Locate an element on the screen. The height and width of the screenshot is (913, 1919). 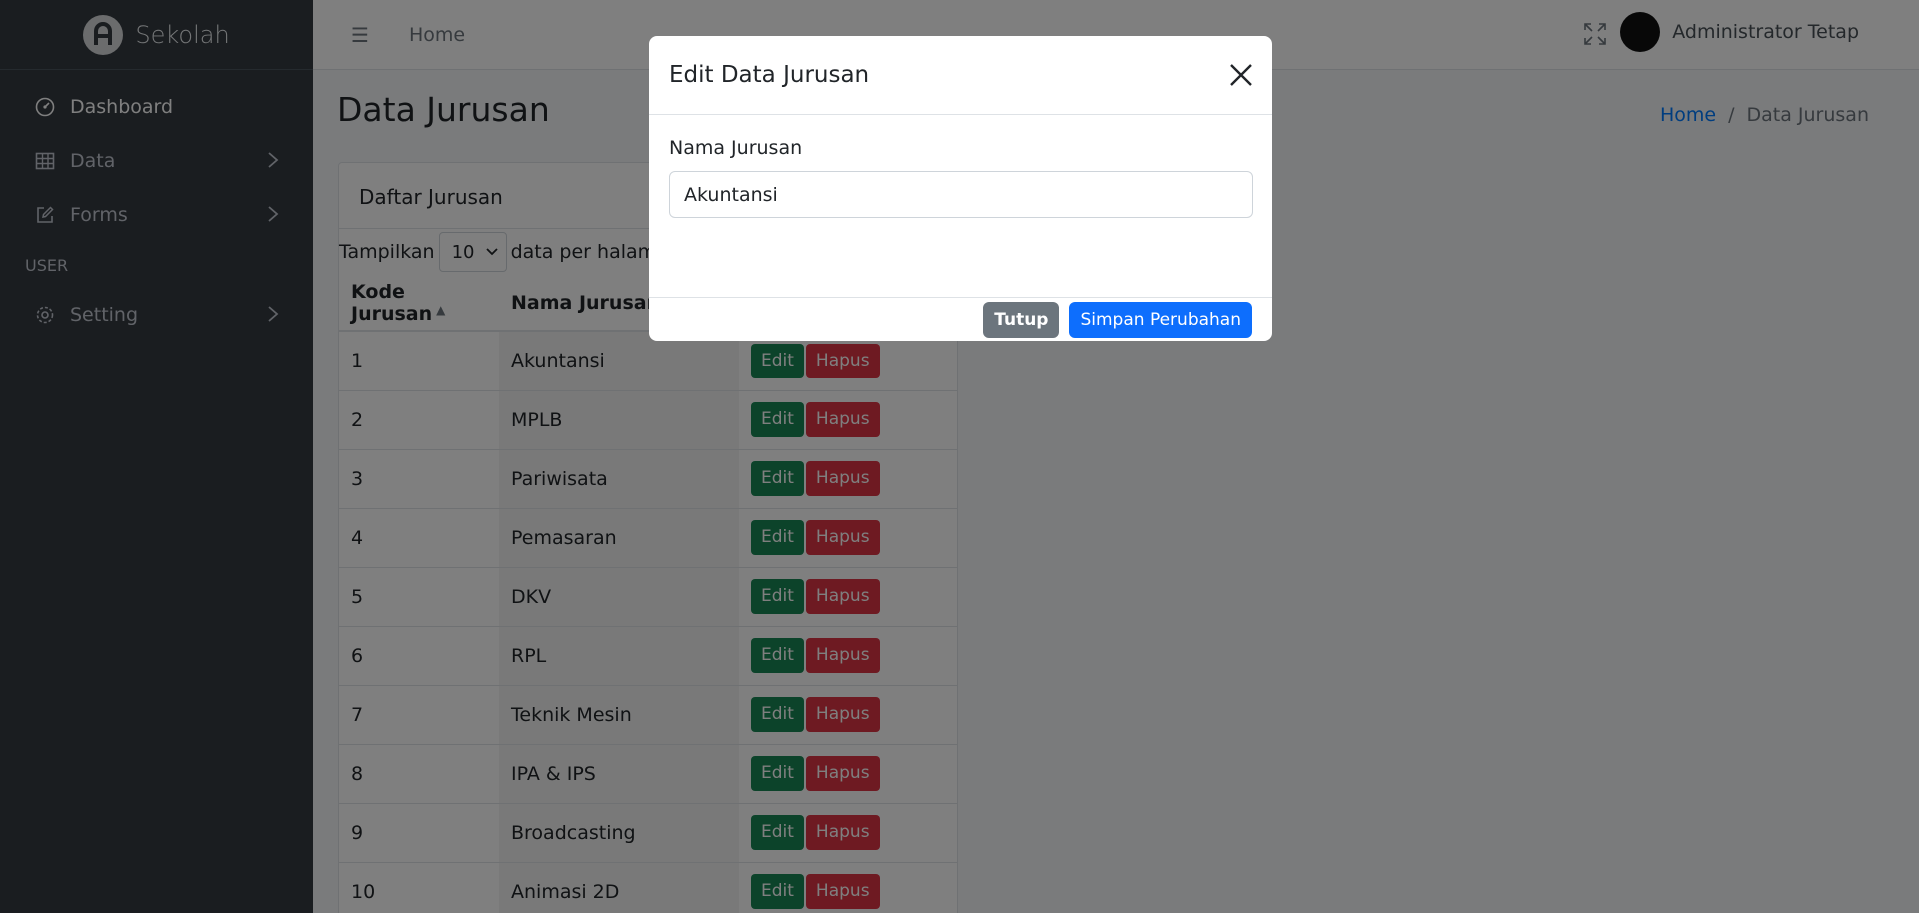
save-changes-button: Simpan Perubahan is located at coordinates (1160, 319).